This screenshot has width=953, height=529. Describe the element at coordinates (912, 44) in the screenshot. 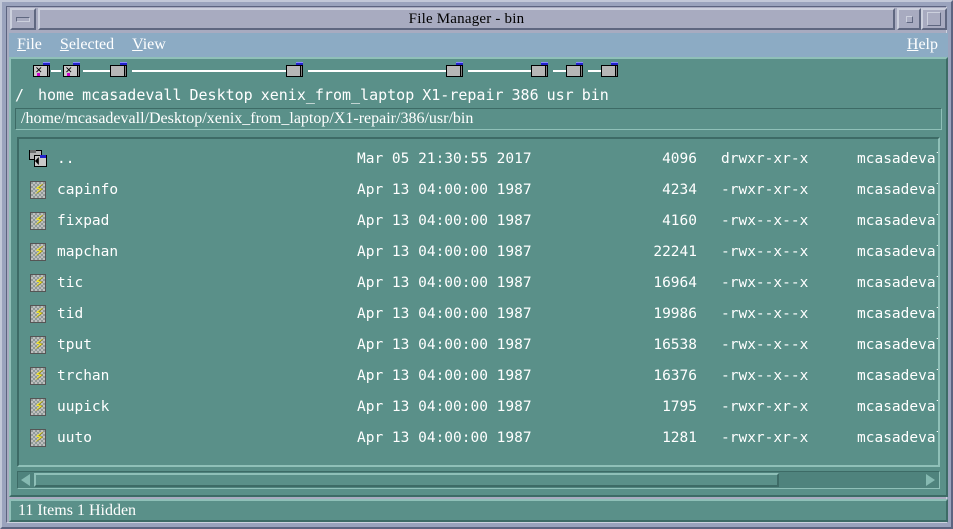

I see `menu-mnemonic-help: H` at that location.